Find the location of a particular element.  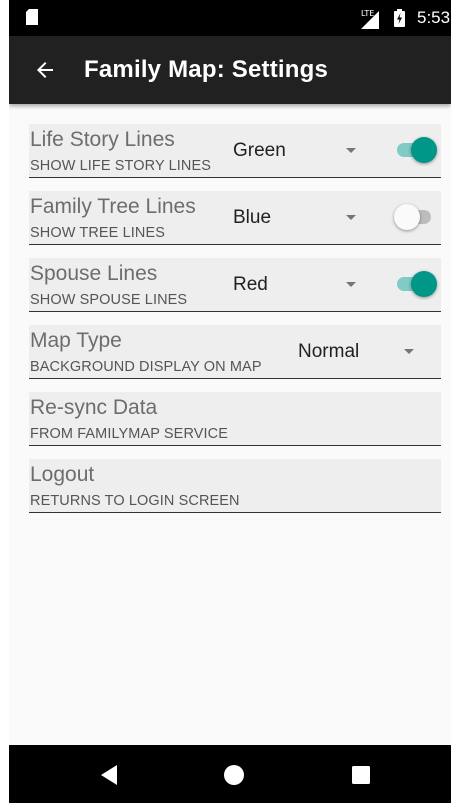

family-tree-color-spinner: Blue is located at coordinates (298, 217).